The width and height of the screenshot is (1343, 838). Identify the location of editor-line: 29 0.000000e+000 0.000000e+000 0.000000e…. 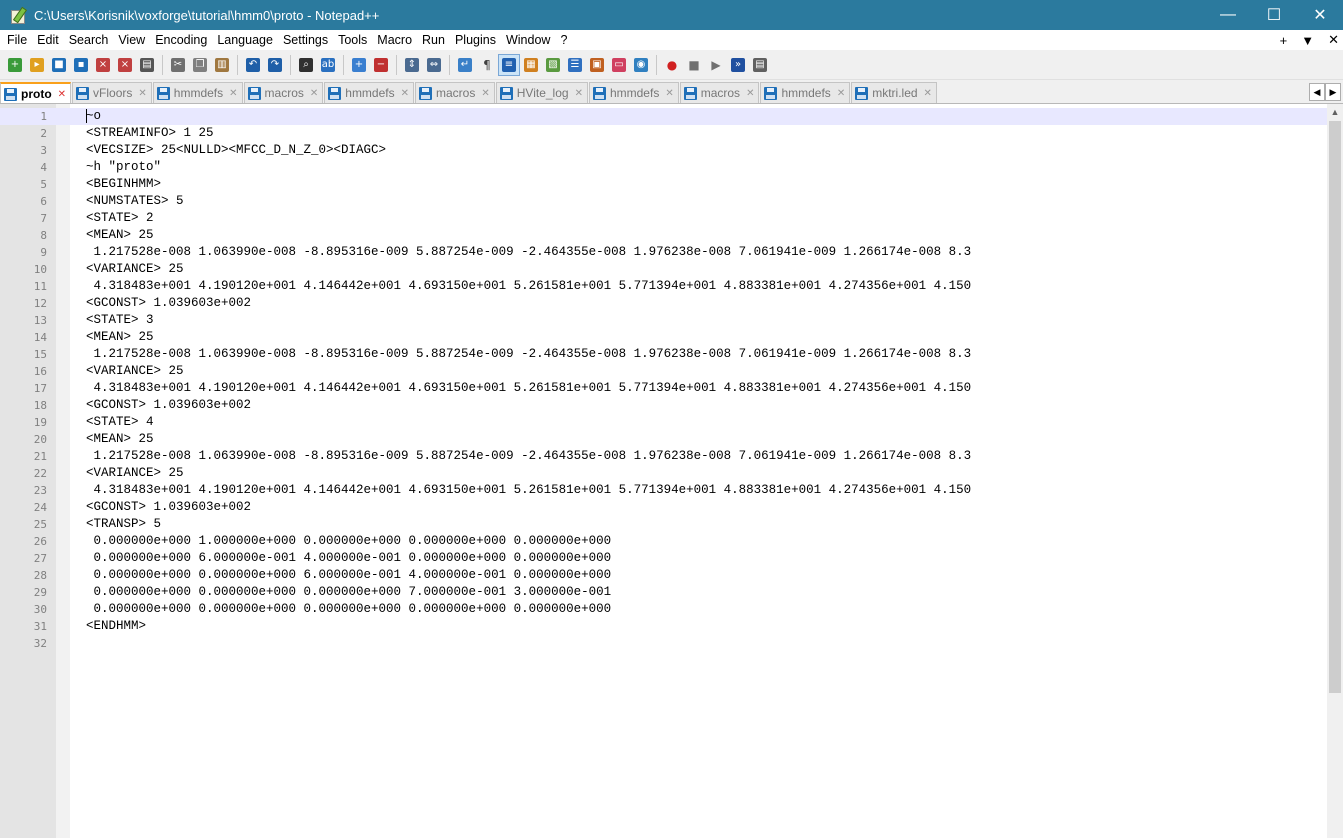
(663, 592).